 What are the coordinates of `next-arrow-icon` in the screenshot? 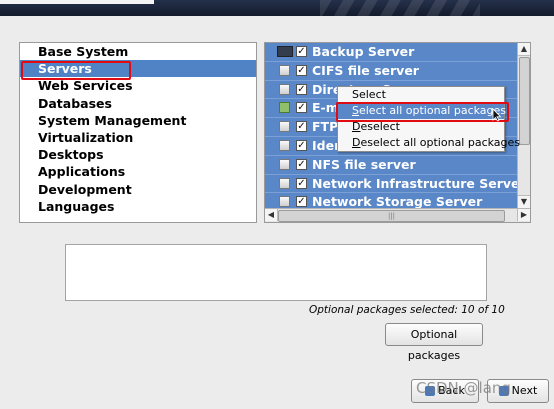 It's located at (503, 391).